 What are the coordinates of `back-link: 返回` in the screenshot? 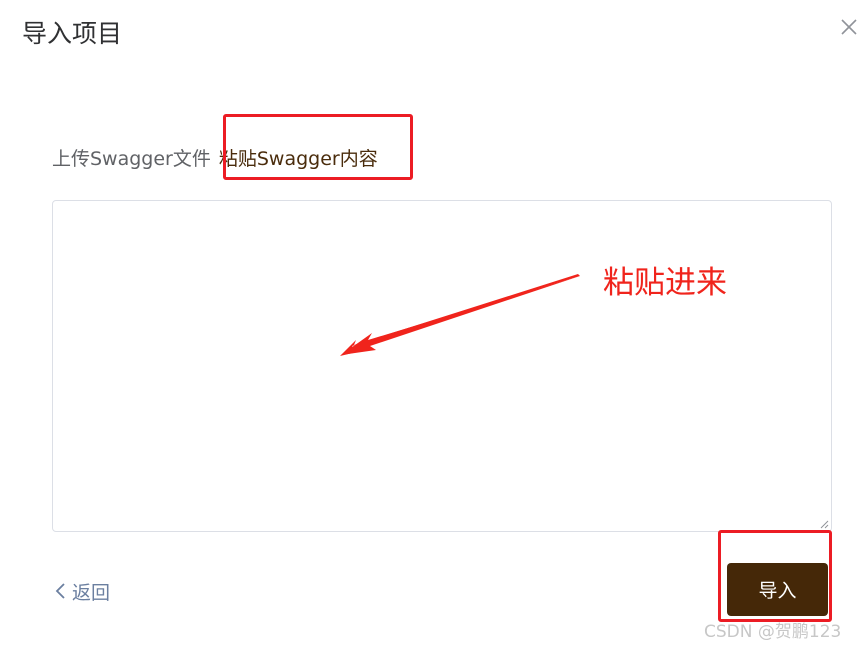 It's located at (82, 591).